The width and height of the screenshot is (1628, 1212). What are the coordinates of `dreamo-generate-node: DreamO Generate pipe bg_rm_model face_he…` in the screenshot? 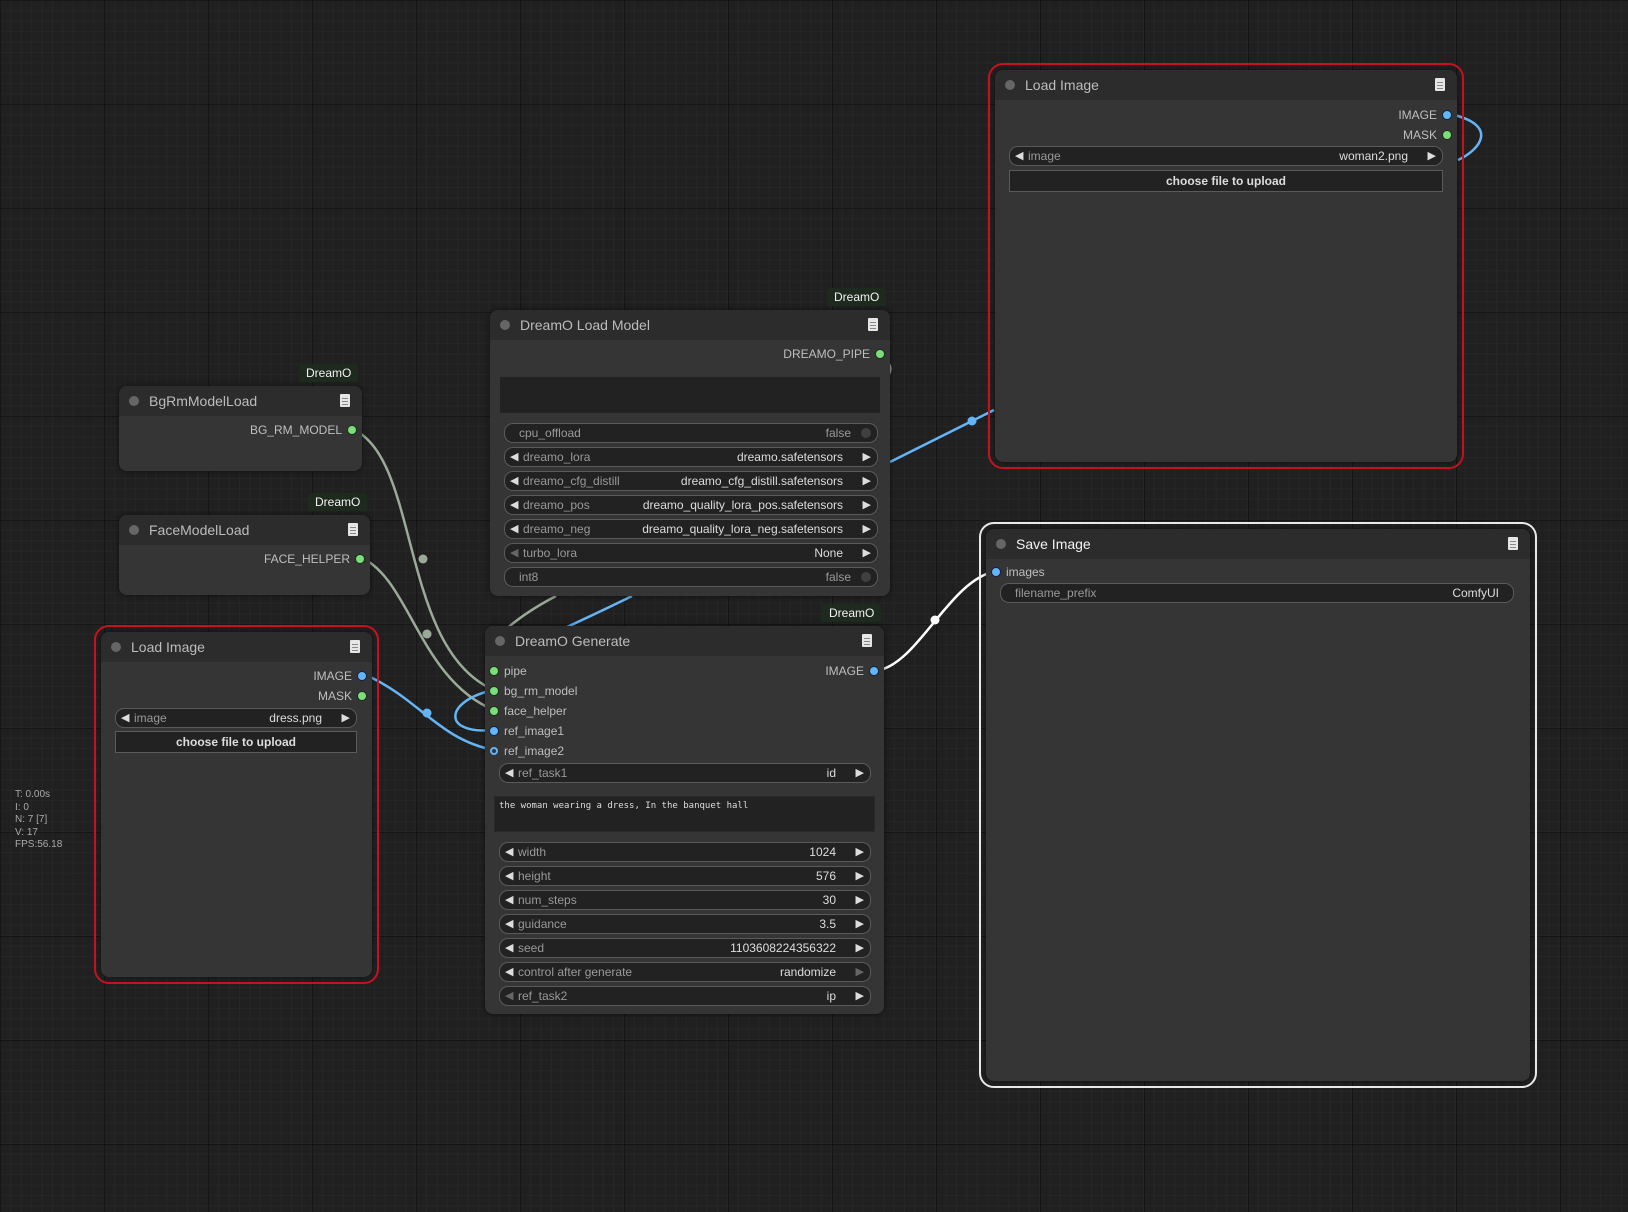 It's located at (684, 820).